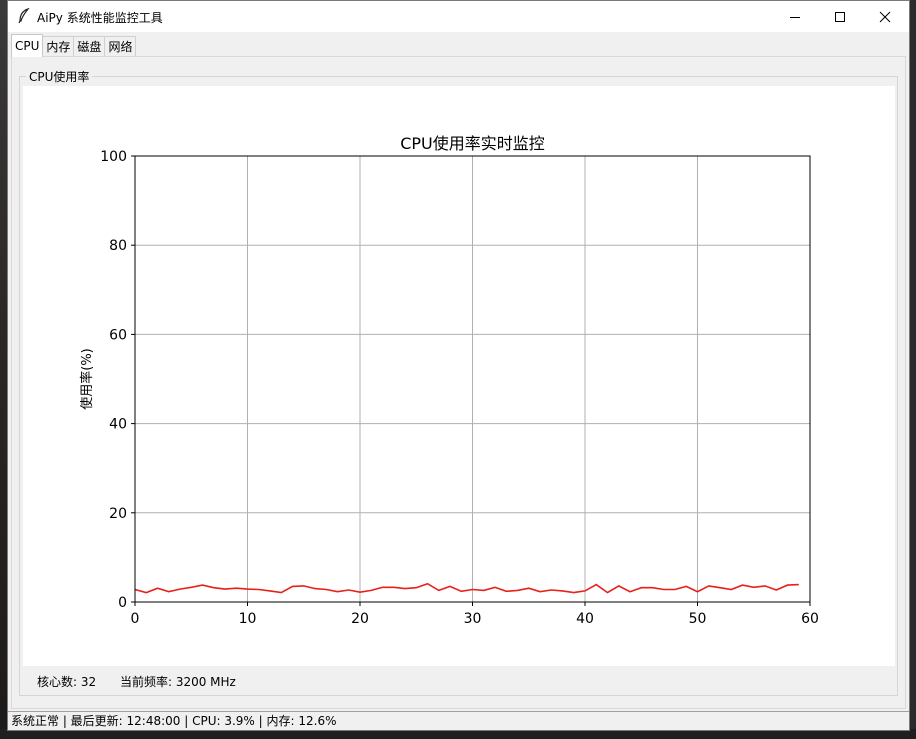  I want to click on y-tick-label: 40, so click(118, 425).